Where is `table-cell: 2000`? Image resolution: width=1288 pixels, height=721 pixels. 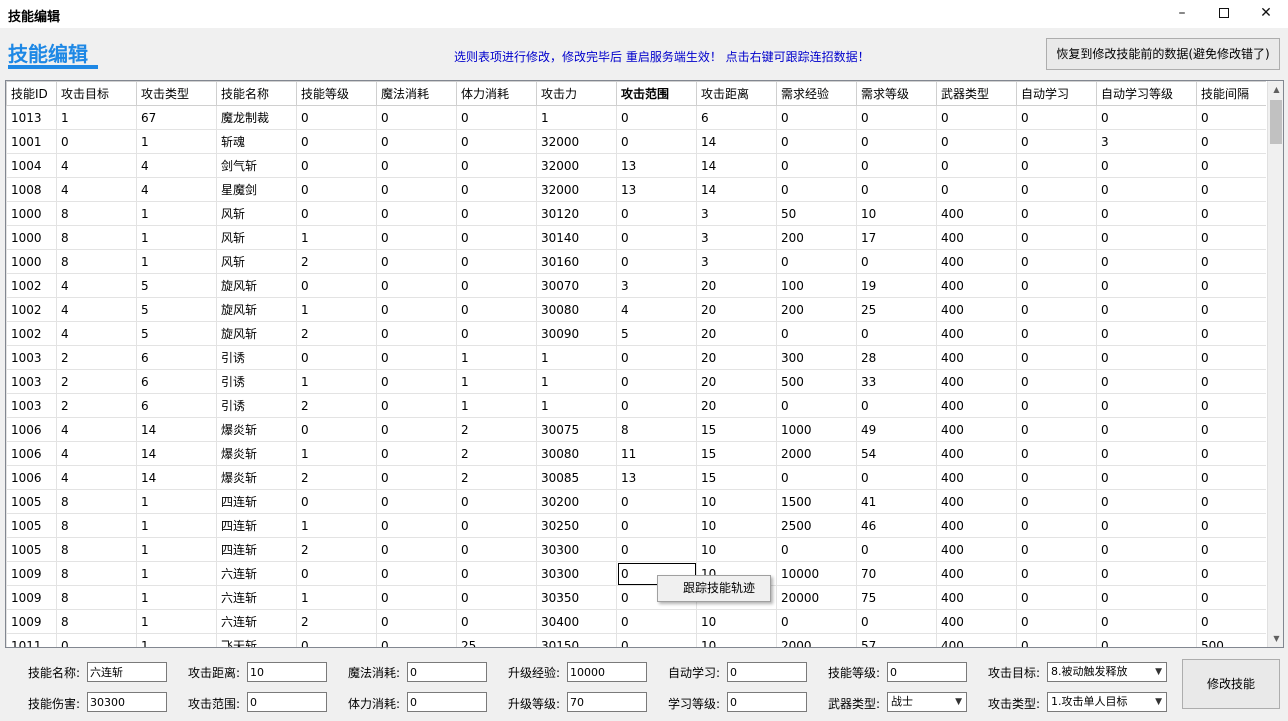 table-cell: 2000 is located at coordinates (816, 640).